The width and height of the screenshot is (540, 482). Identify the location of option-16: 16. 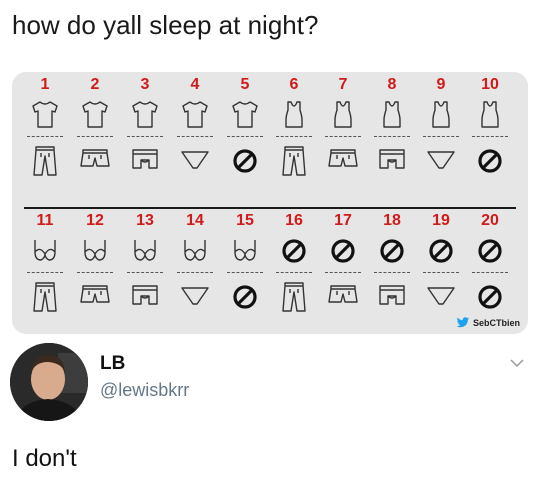
(294, 270).